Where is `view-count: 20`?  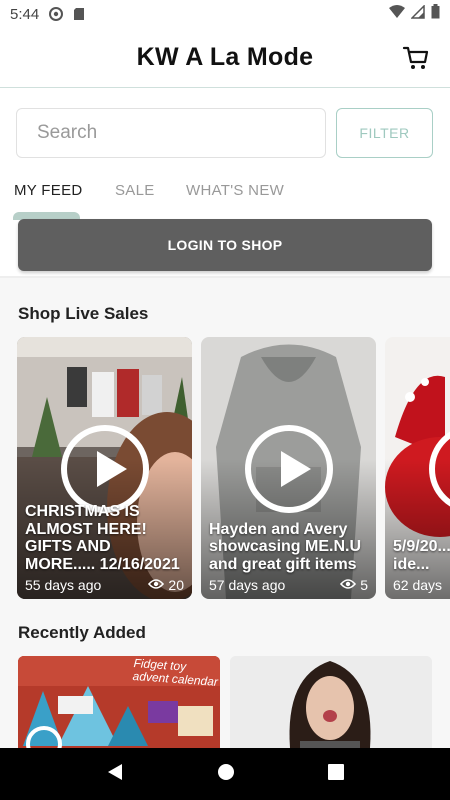
view-count: 20 is located at coordinates (176, 585).